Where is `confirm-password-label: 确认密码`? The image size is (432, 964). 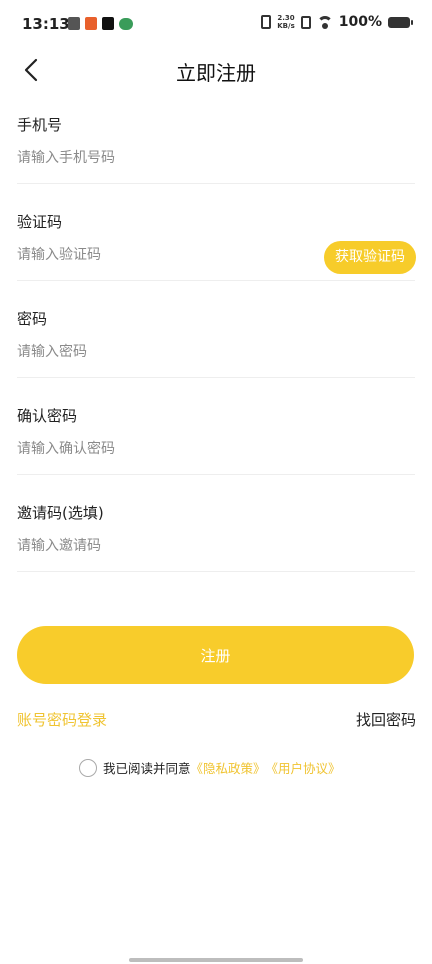
confirm-password-label: 确认密码 is located at coordinates (47, 416).